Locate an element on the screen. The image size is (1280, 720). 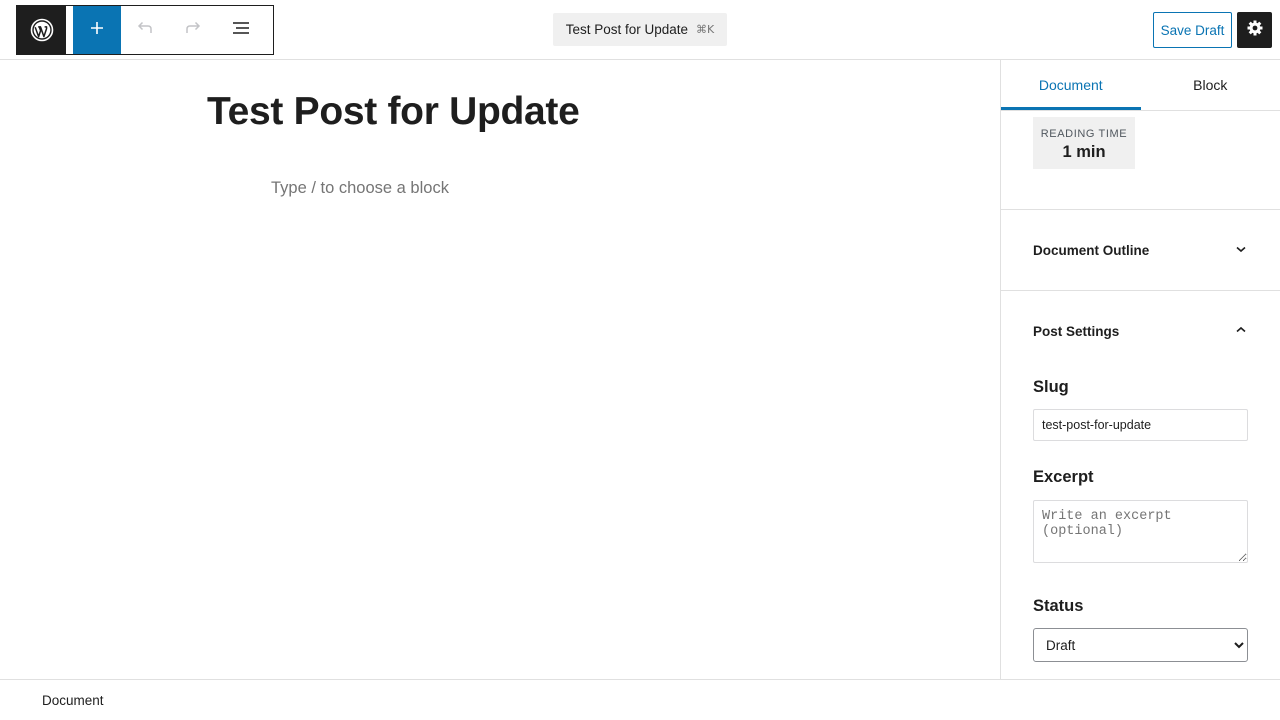
sidebar-tabs: Document Block is located at coordinates (1140, 85).